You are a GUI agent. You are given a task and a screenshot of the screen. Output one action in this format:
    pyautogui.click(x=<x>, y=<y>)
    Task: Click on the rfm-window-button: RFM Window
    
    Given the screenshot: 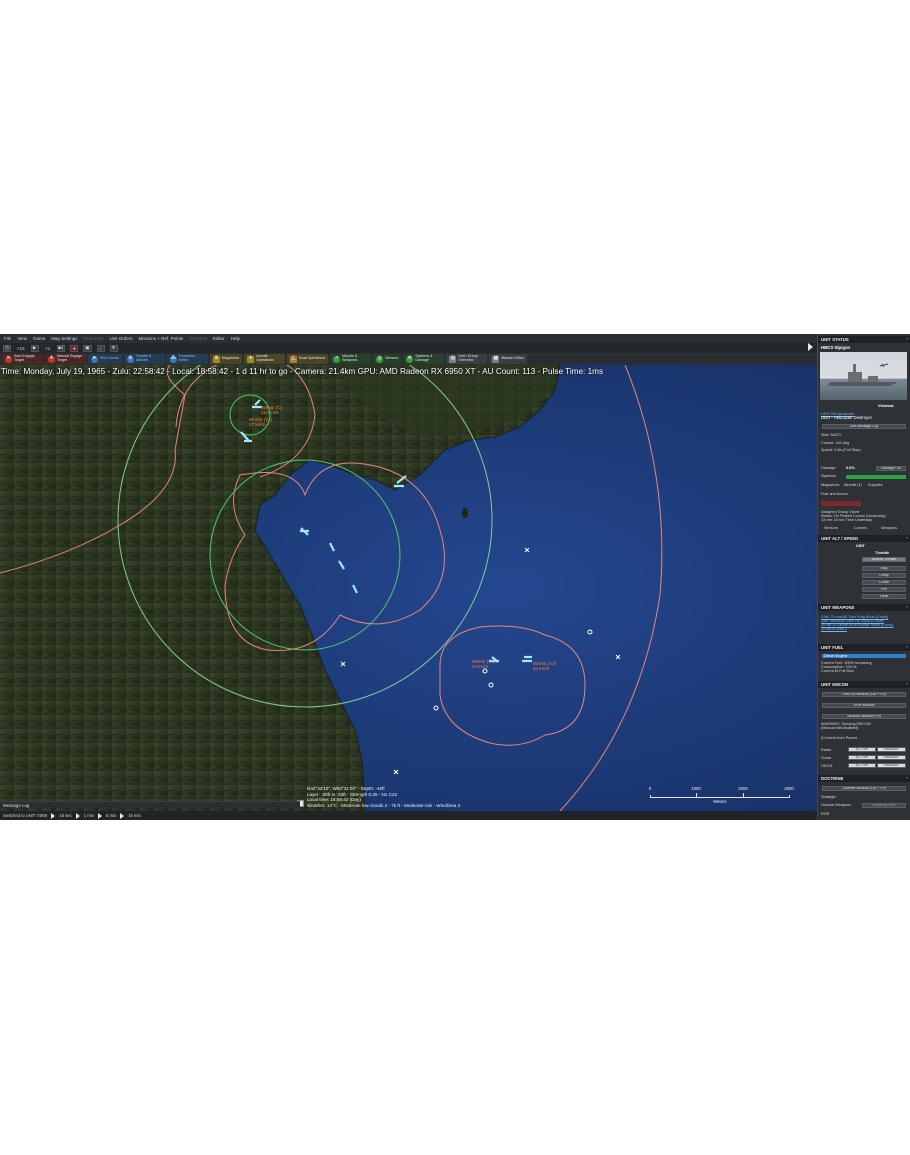 What is the action you would take?
    pyautogui.click(x=864, y=705)
    